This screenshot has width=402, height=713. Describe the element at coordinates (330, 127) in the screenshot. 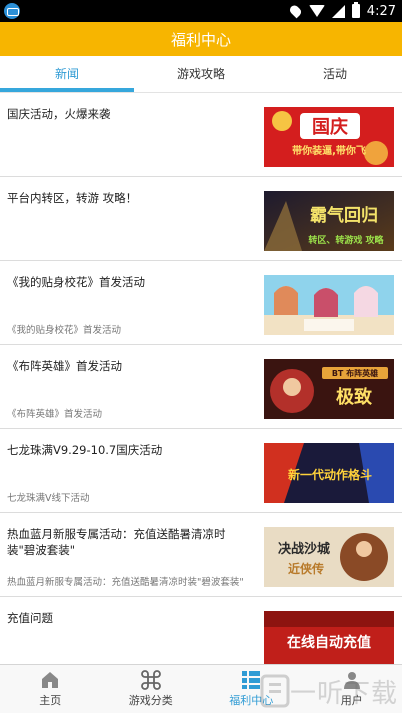

I see `thumb-title: 国庆` at that location.